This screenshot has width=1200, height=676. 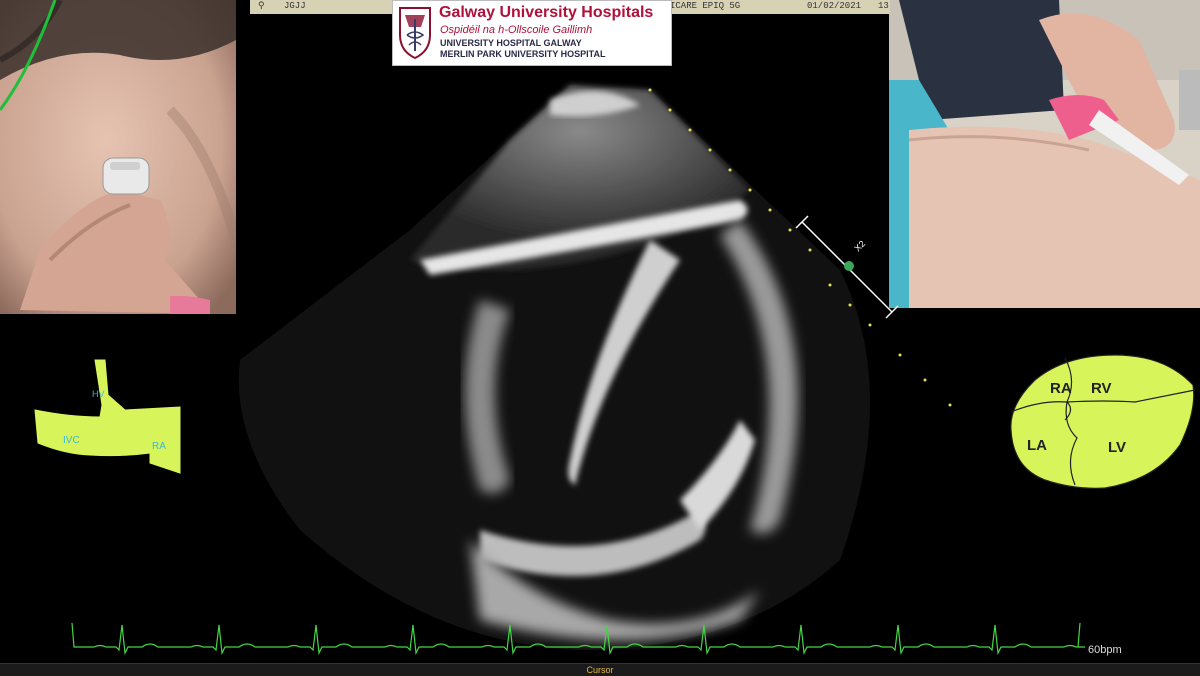 I want to click on exam-date: 01/02/2021, so click(x=834, y=6).